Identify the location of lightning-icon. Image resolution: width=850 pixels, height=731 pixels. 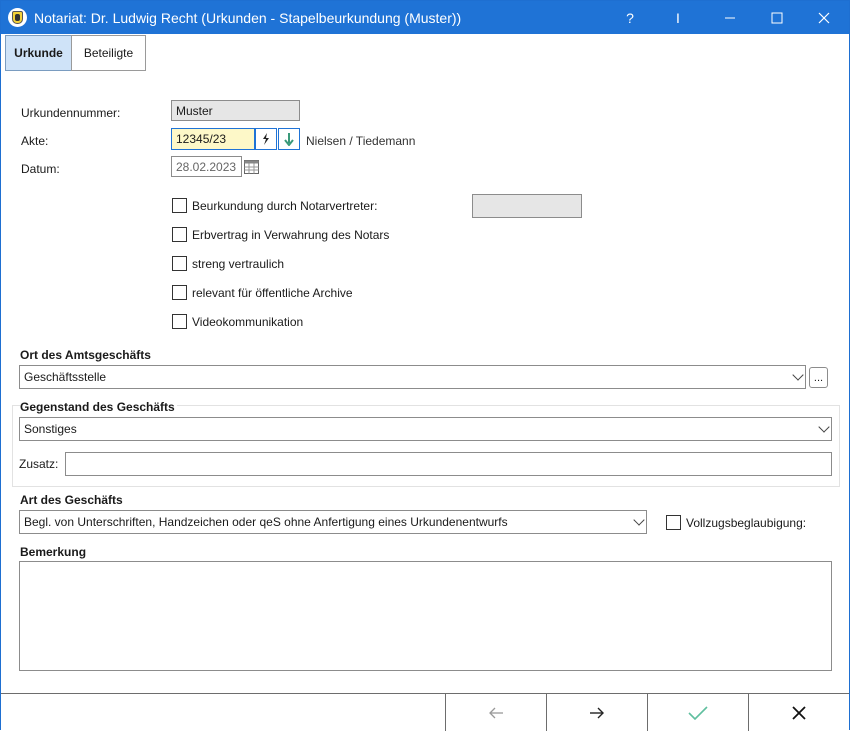
(266, 139).